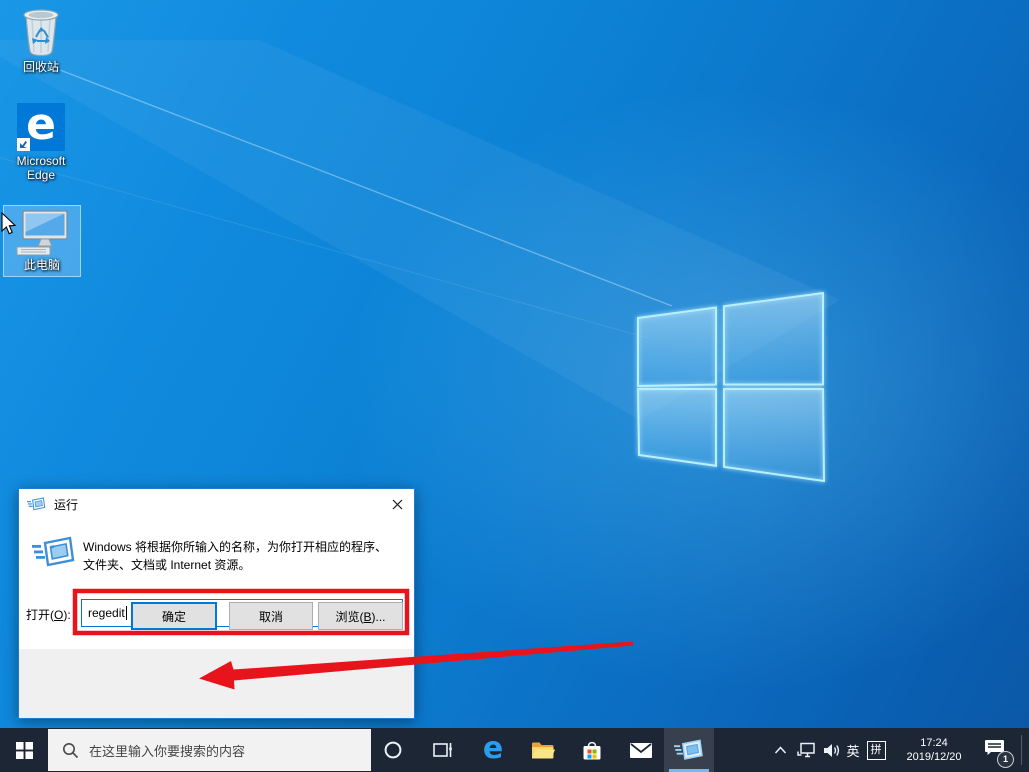 The height and width of the screenshot is (772, 1029). What do you see at coordinates (48, 615) in the screenshot?
I see `open-field-label: 打开(O):` at bounding box center [48, 615].